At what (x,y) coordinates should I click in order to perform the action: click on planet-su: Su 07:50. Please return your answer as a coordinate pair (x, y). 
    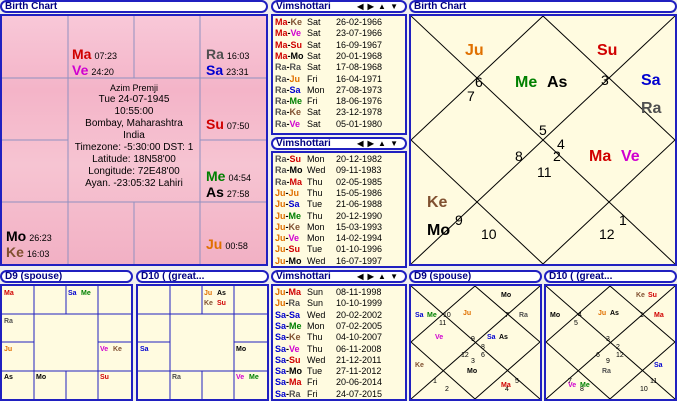
    Looking at the image, I should click on (227, 124).